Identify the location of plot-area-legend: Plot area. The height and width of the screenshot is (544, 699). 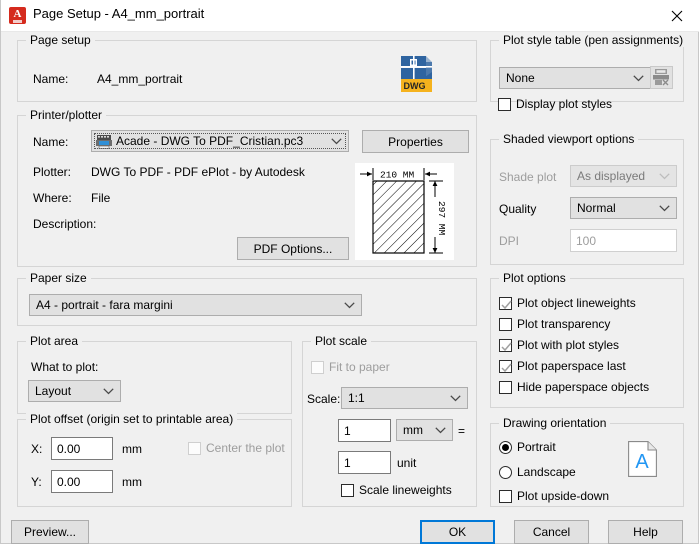
(54, 341).